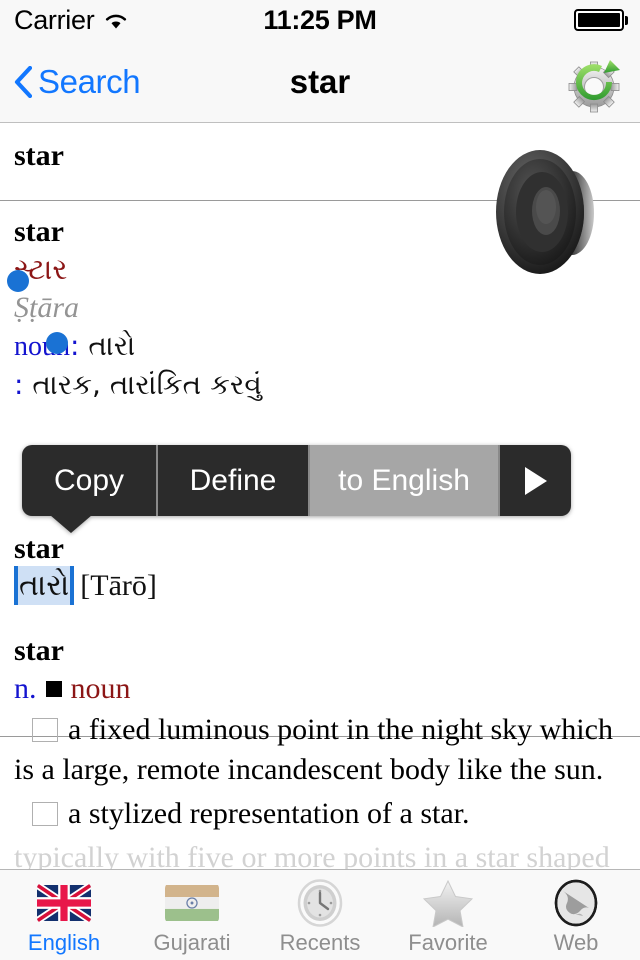 This screenshot has height=960, width=640. What do you see at coordinates (44, 585) in the screenshot?
I see `selected-text: તારો` at bounding box center [44, 585].